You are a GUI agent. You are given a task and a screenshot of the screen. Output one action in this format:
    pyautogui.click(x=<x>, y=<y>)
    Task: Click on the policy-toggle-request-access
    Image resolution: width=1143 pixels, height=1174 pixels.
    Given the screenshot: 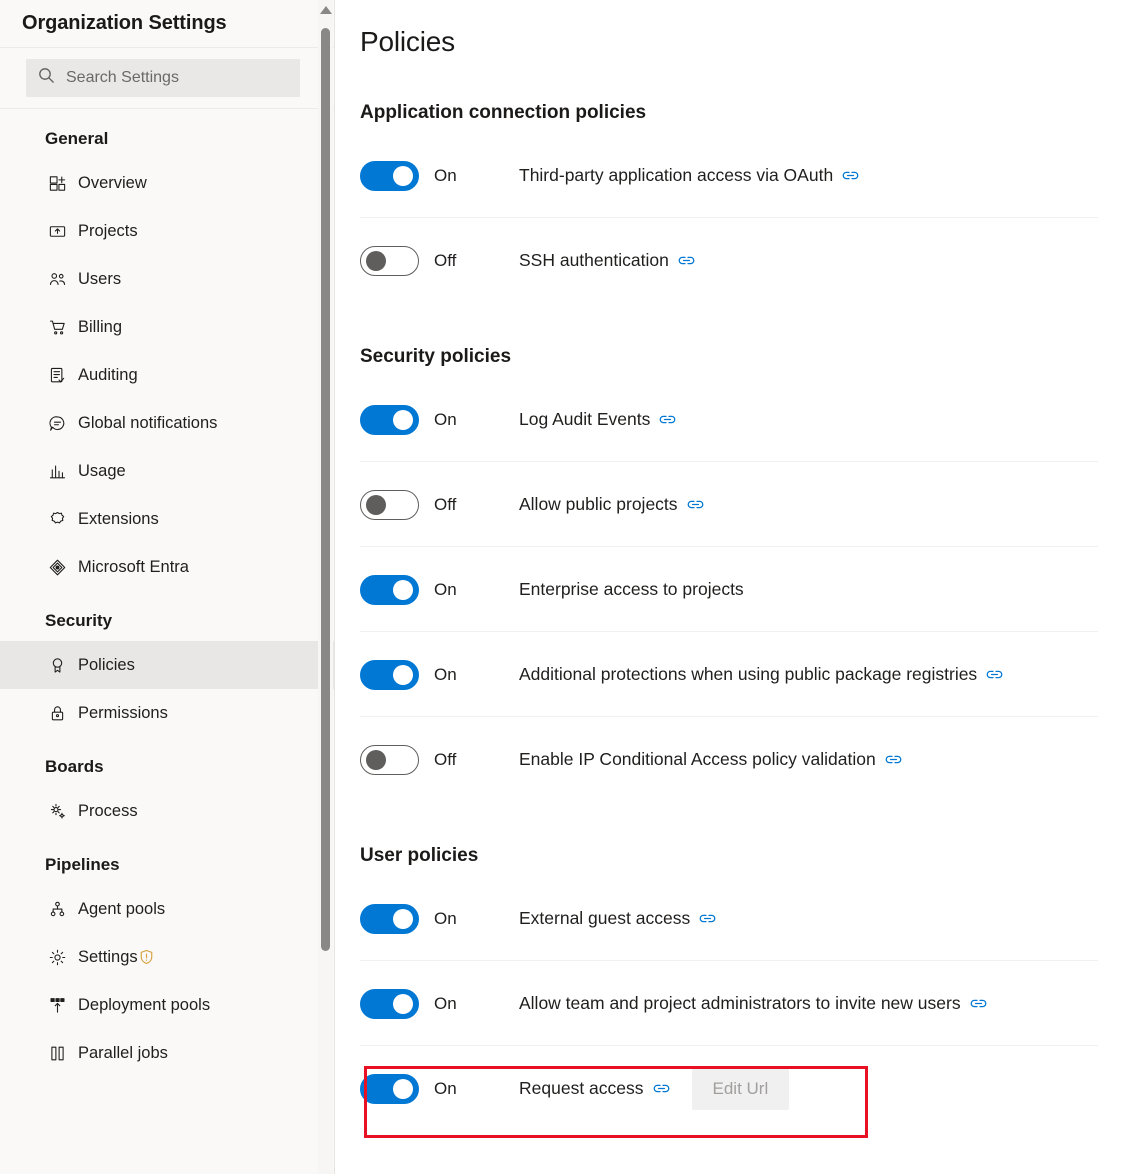 What is the action you would take?
    pyautogui.click(x=389, y=1088)
    